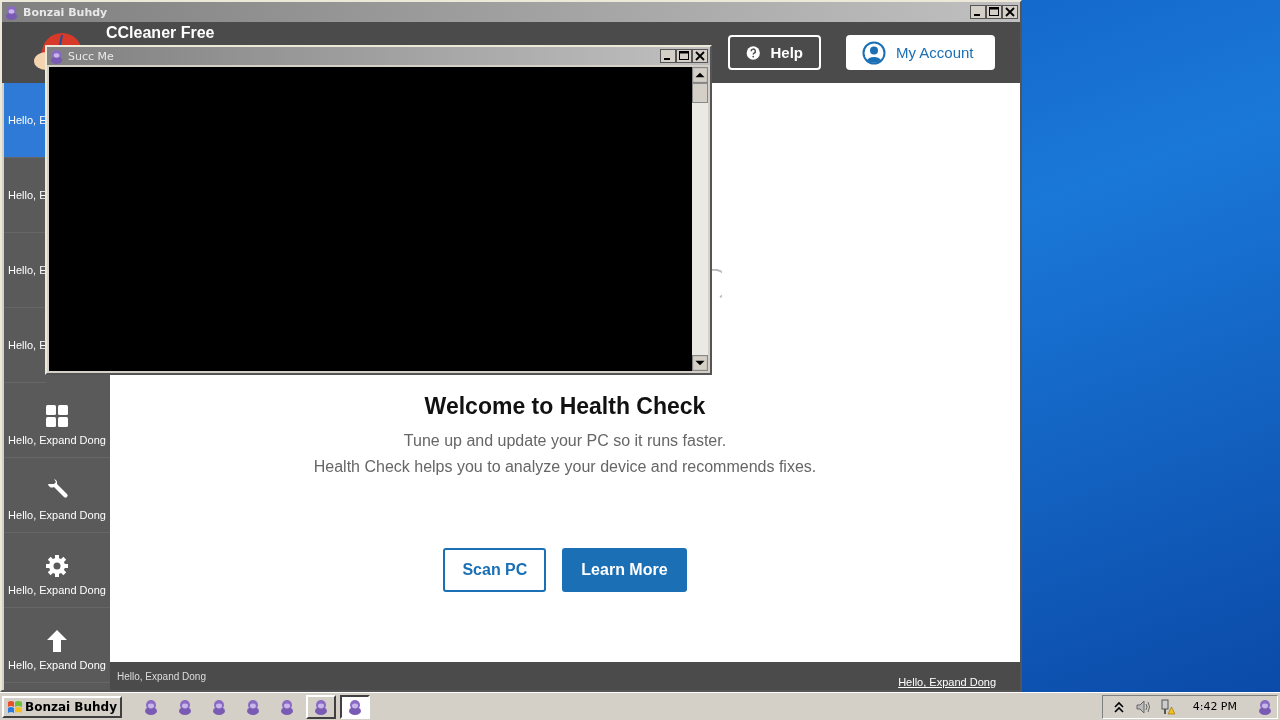 The width and height of the screenshot is (1280, 720). I want to click on scroll-thumb, so click(700, 93).